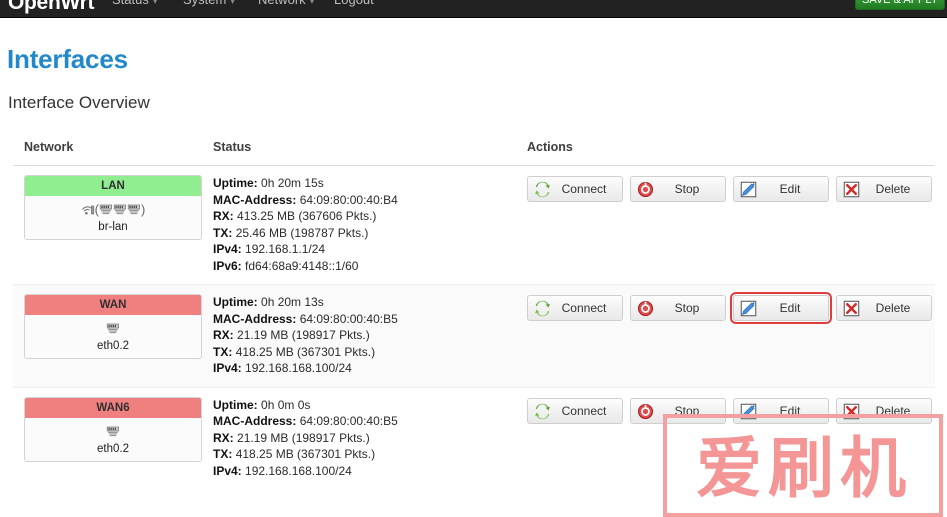 The width and height of the screenshot is (947, 517). What do you see at coordinates (302, 232) in the screenshot?
I see `status-value: 25.46 MB (198787 Pkts.)` at bounding box center [302, 232].